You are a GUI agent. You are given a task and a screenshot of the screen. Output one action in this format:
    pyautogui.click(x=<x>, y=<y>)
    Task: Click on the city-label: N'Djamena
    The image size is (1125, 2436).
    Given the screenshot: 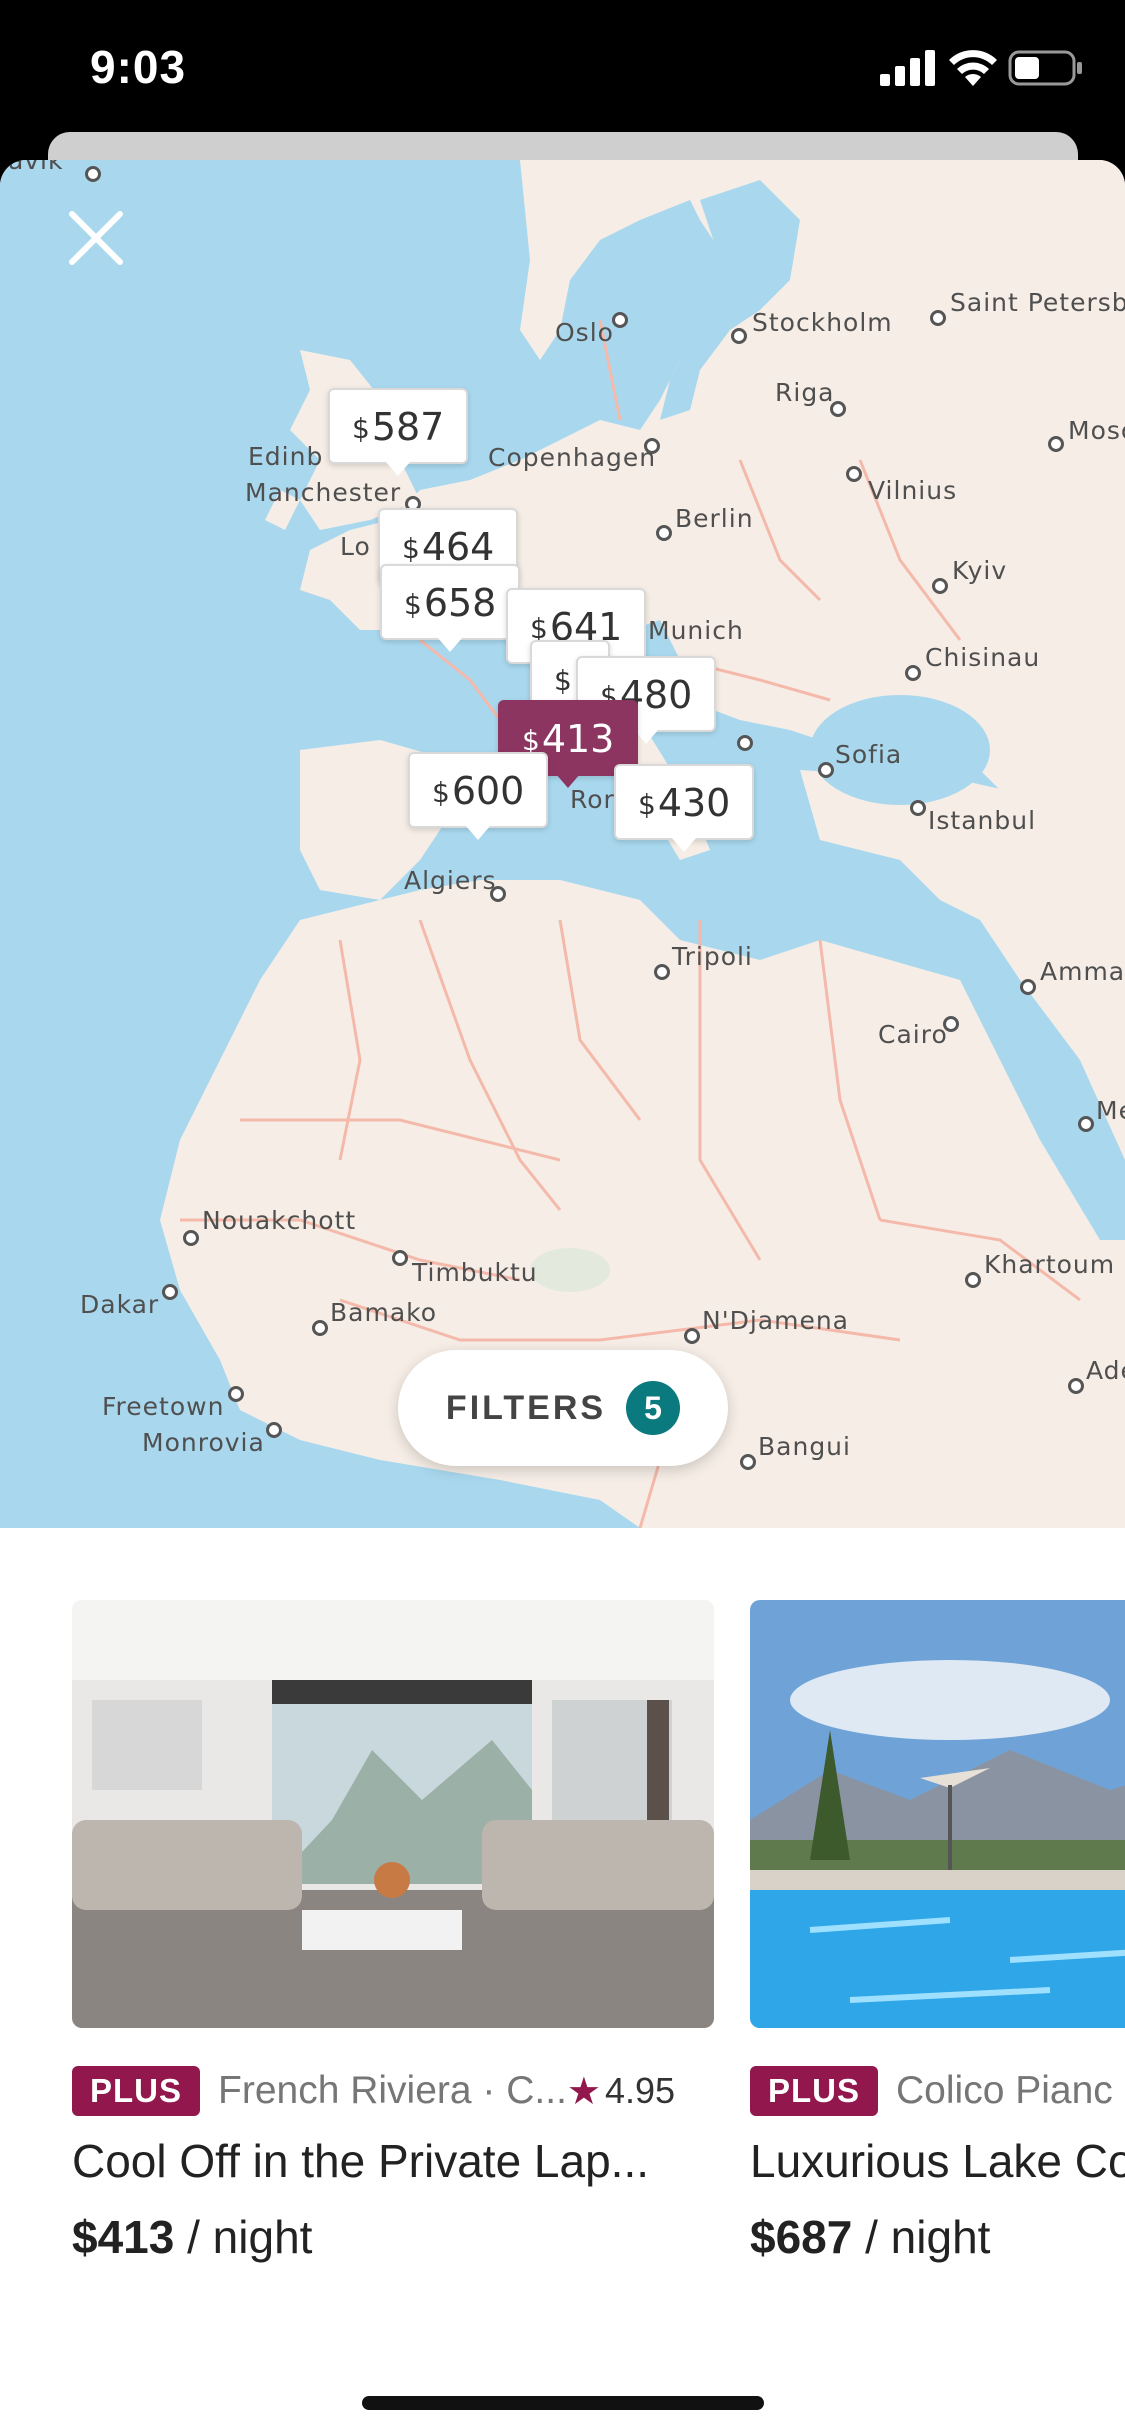 What is the action you would take?
    pyautogui.click(x=775, y=1320)
    